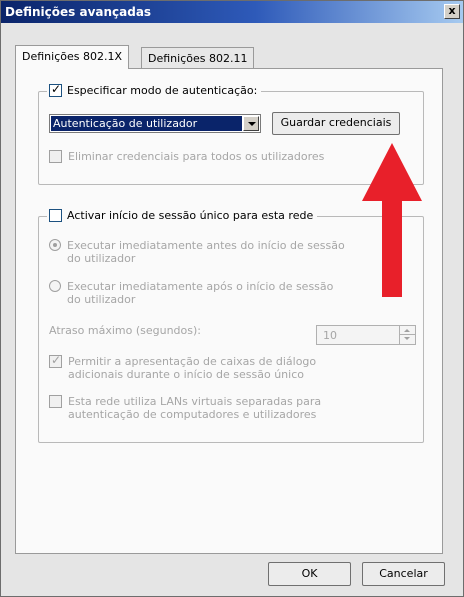 This screenshot has height=597, width=464. I want to click on auth-mode-select: Autenticação de utilizador, so click(155, 123).